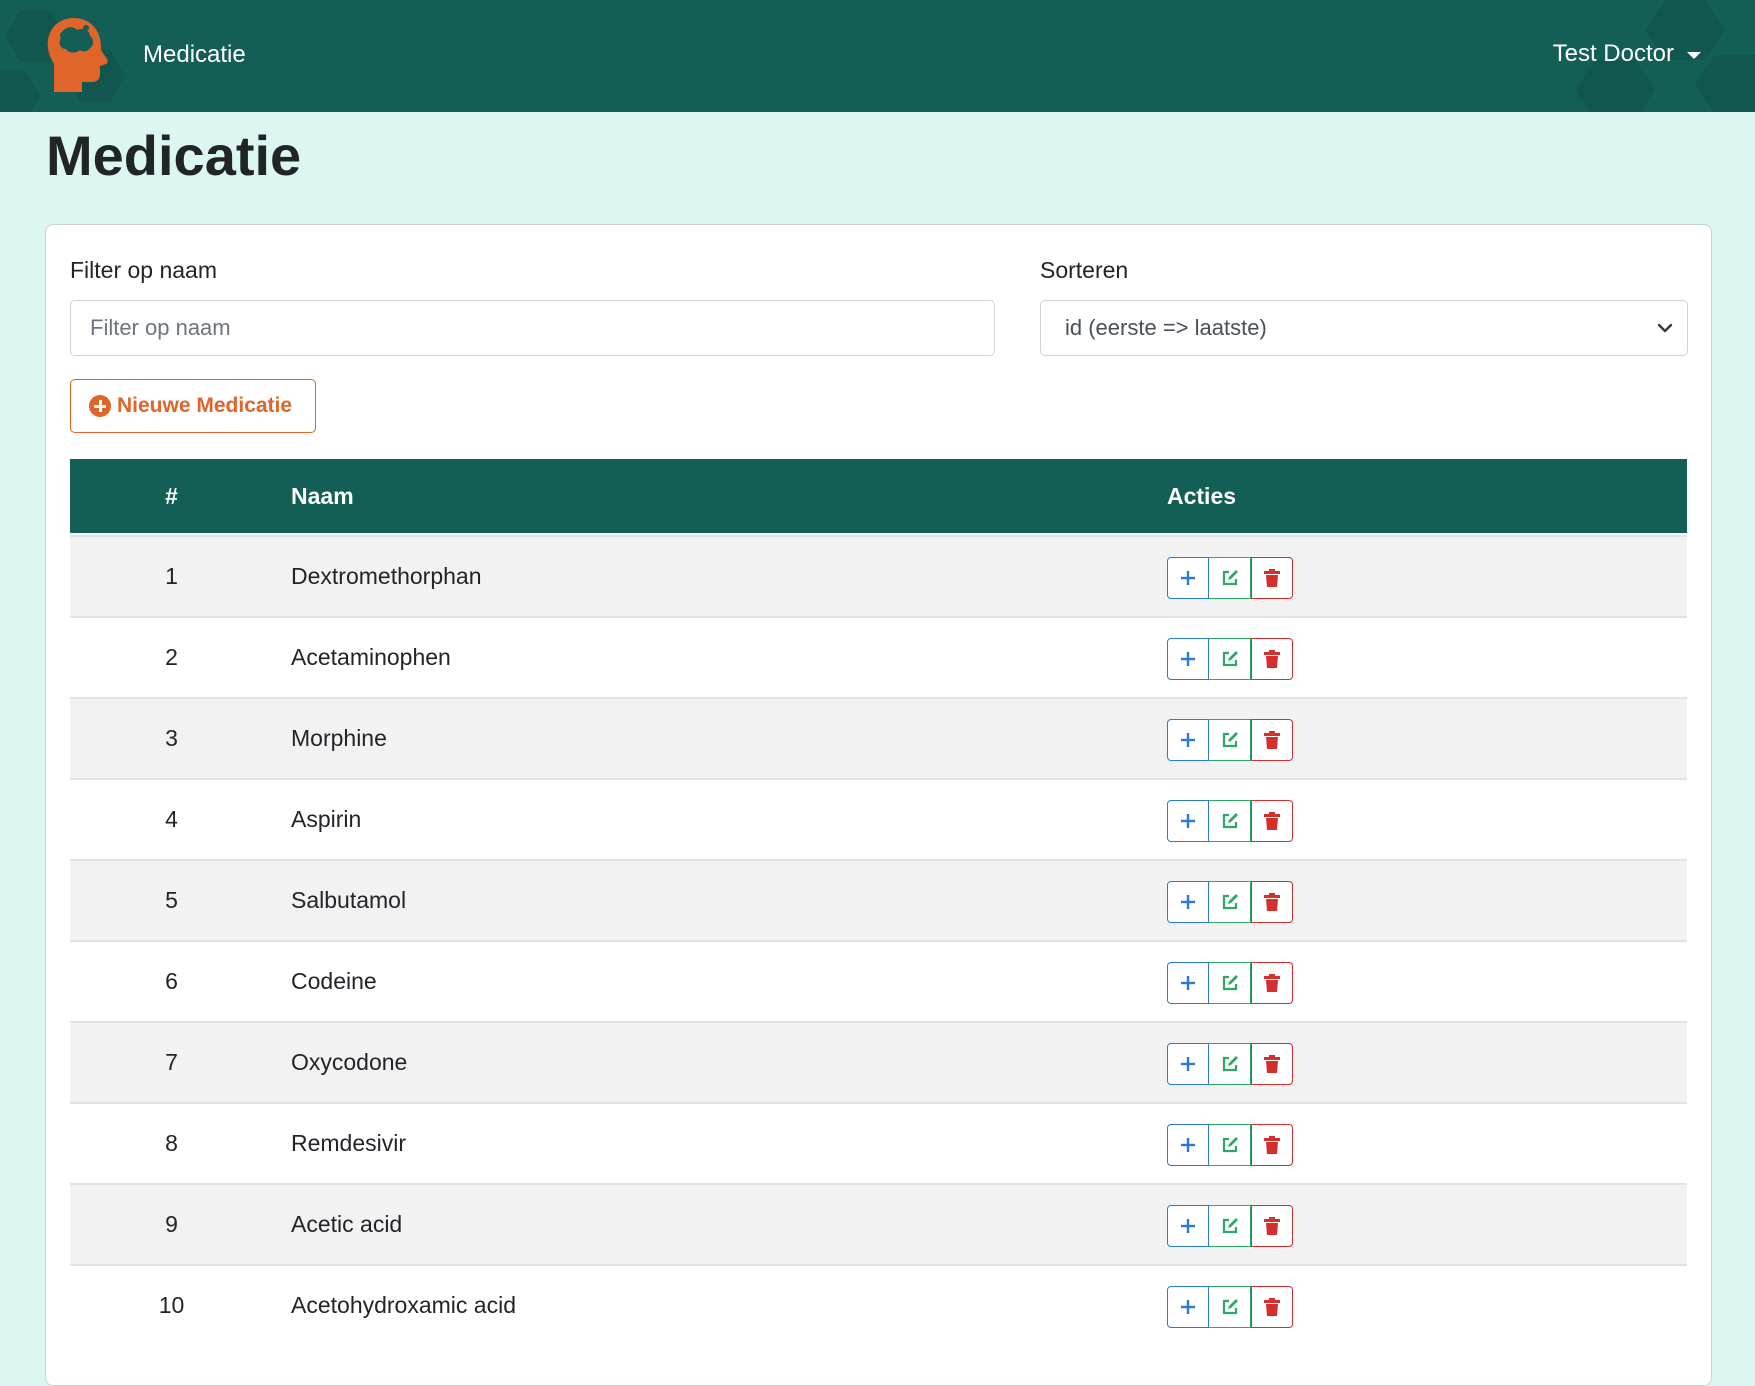  Describe the element at coordinates (349, 1143) in the screenshot. I see `row-name: Remdesivir` at that location.